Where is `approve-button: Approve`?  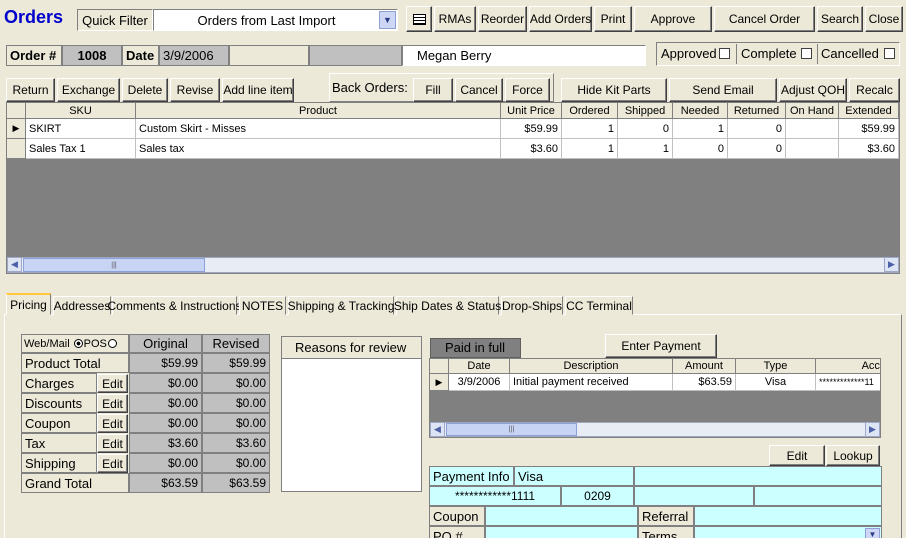
approve-button: Approve is located at coordinates (673, 19).